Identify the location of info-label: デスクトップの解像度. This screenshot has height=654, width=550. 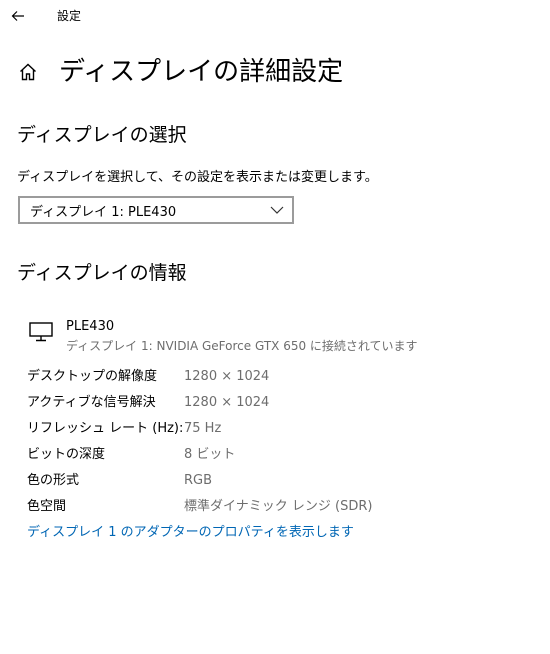
(92, 376).